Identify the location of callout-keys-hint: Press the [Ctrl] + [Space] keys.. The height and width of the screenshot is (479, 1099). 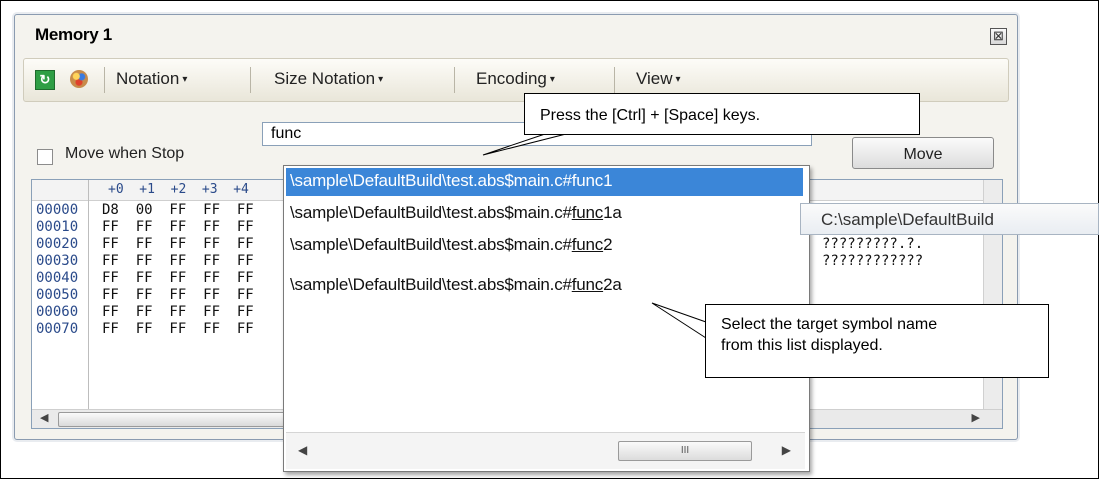
(722, 114).